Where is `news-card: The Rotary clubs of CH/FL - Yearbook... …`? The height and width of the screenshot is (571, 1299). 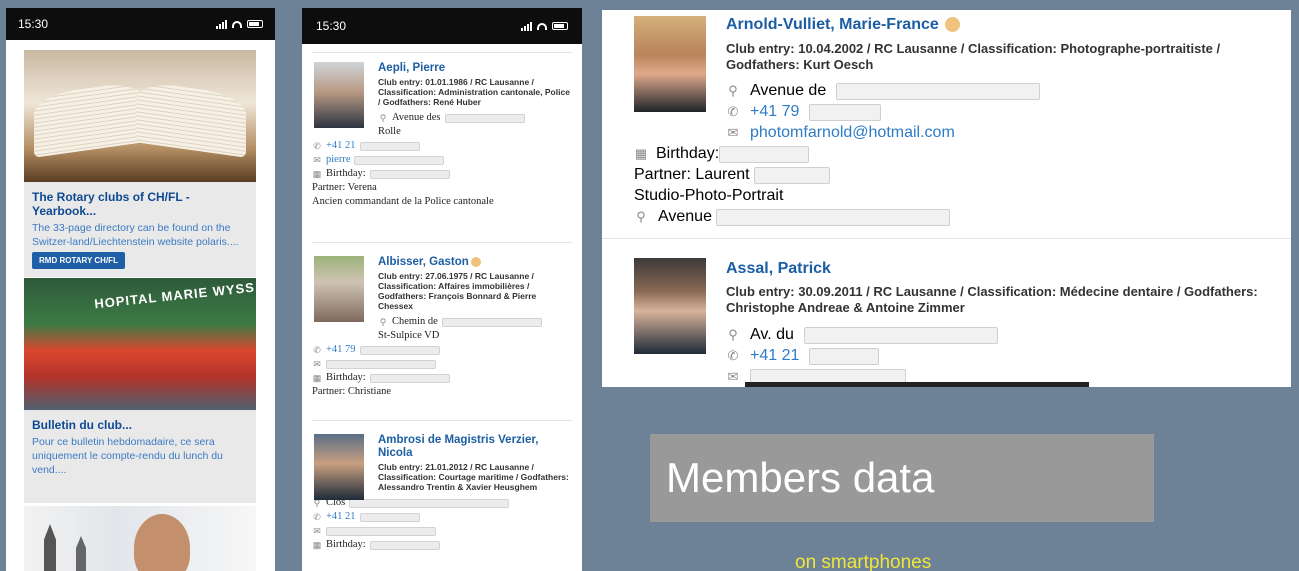 news-card: The Rotary clubs of CH/FL - Yearbook... … is located at coordinates (140, 163).